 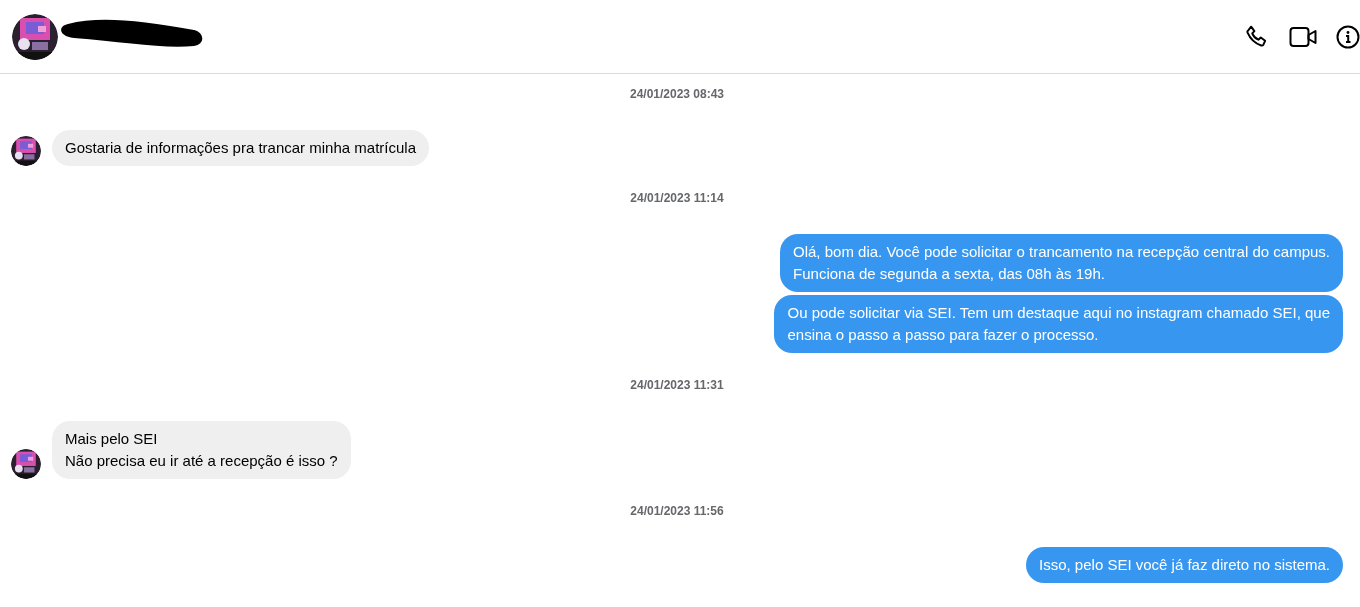 What do you see at coordinates (201, 450) in the screenshot?
I see `message-bubble: Mais pelo SEI Não precisa eu ir até a recepção é isso ?` at bounding box center [201, 450].